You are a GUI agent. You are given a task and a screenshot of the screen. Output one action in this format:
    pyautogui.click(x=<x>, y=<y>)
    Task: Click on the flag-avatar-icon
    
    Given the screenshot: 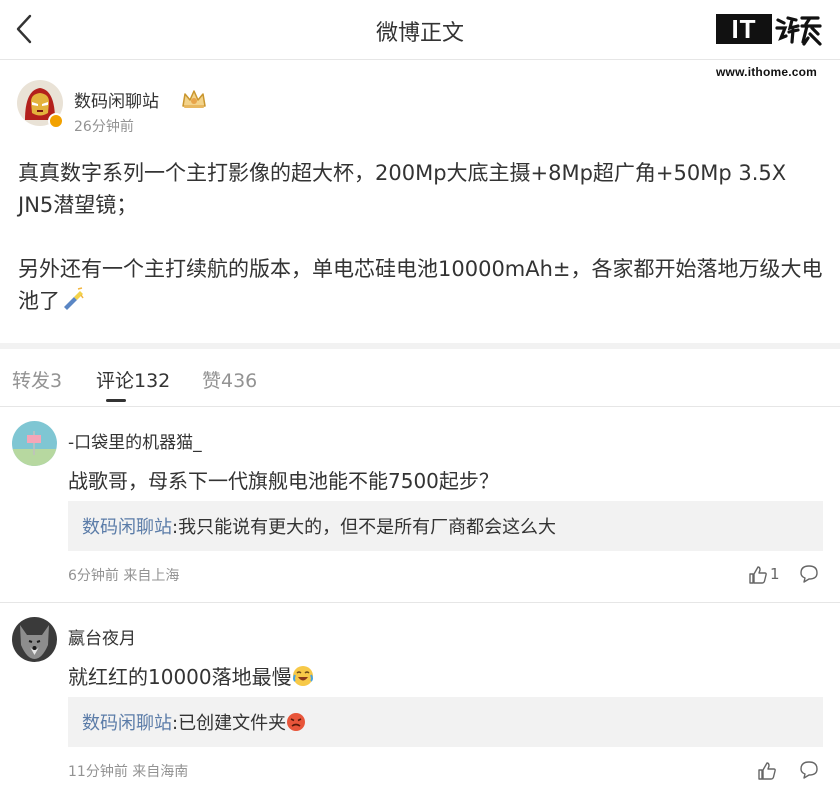 What is the action you would take?
    pyautogui.click(x=34, y=443)
    